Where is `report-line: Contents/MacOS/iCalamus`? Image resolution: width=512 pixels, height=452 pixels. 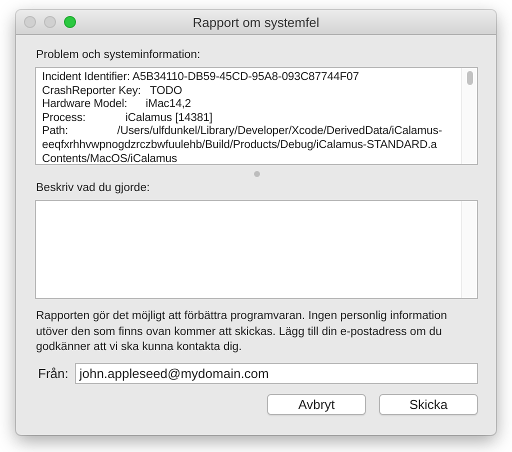
report-line: Contents/MacOS/iCalamus is located at coordinates (110, 158).